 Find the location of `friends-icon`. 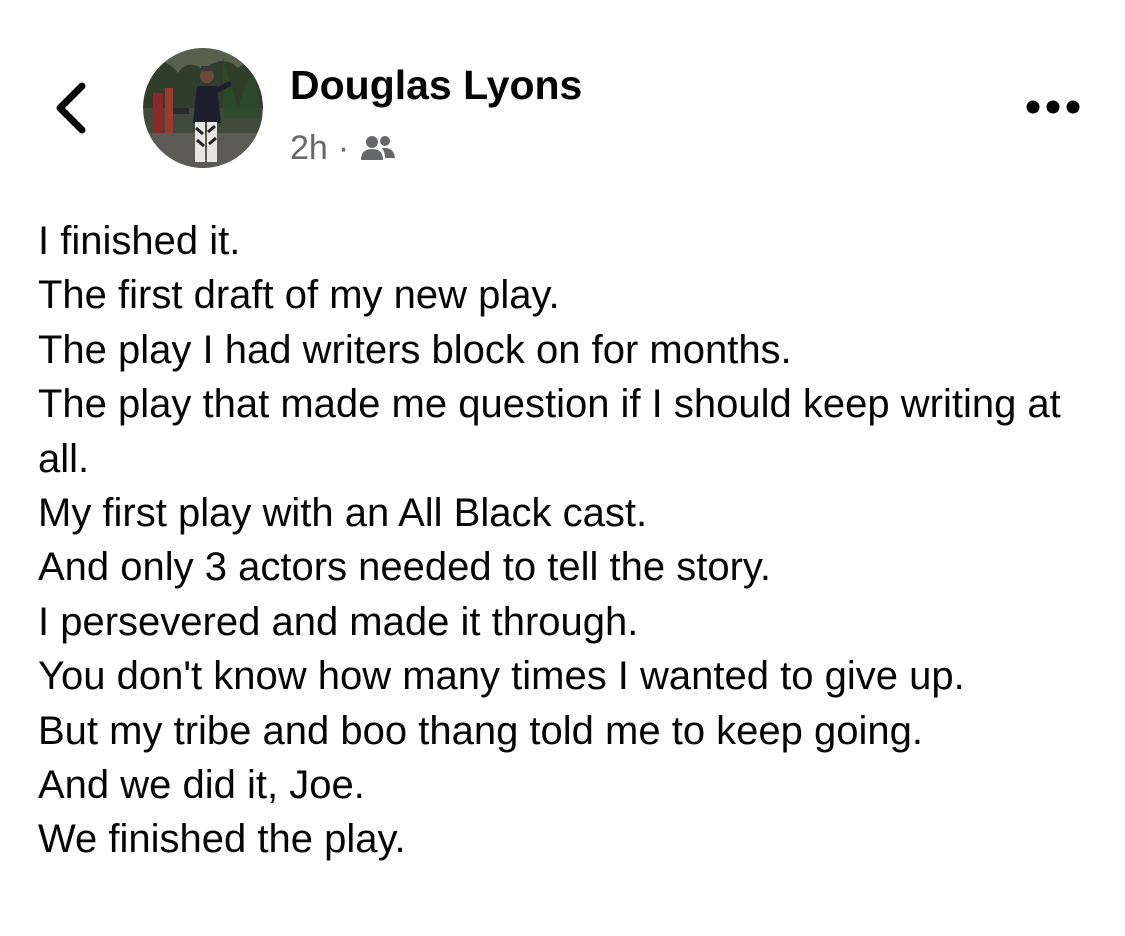

friends-icon is located at coordinates (378, 149).